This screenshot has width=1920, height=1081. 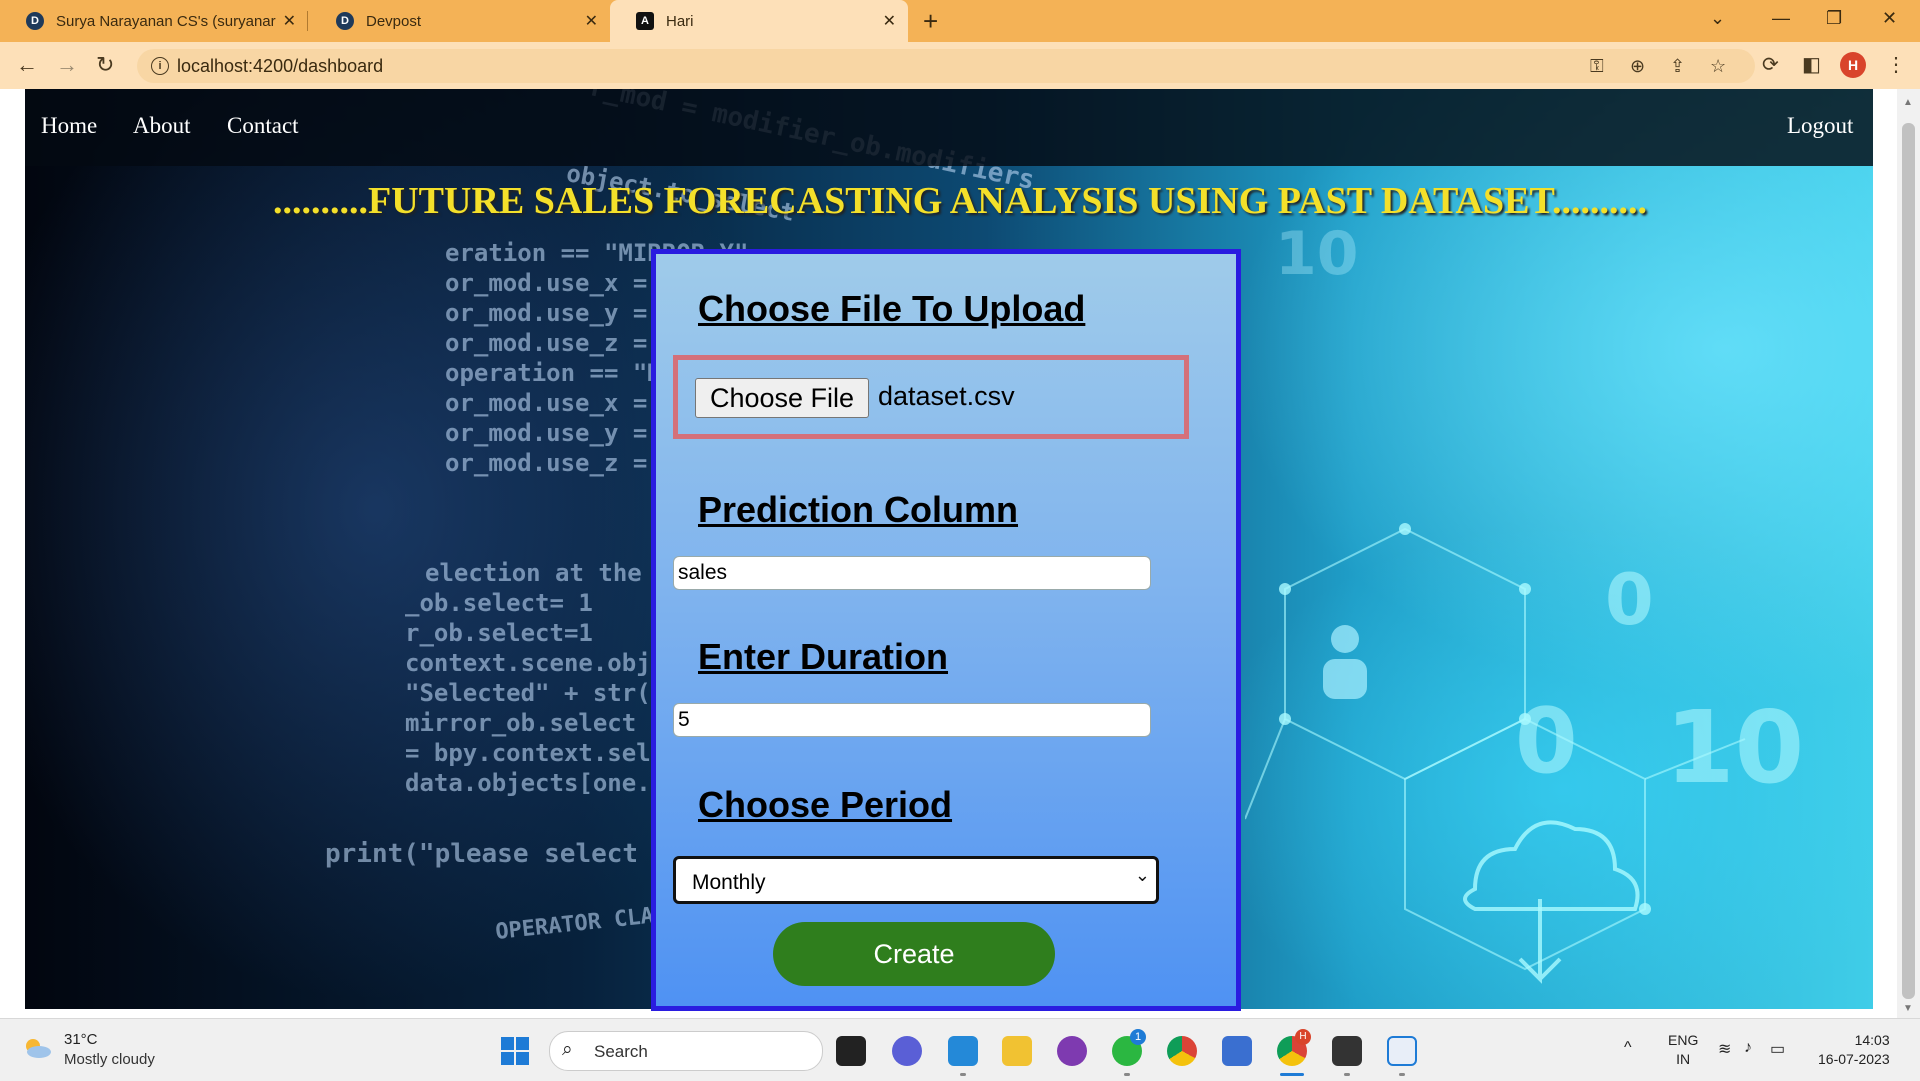 I want to click on weather-description: Mostly cloudy, so click(x=109, y=1059).